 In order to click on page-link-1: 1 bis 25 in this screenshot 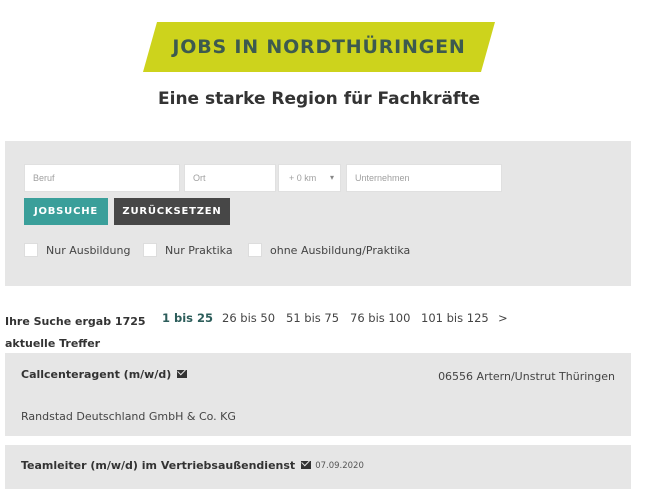, I will do `click(187, 318)`.